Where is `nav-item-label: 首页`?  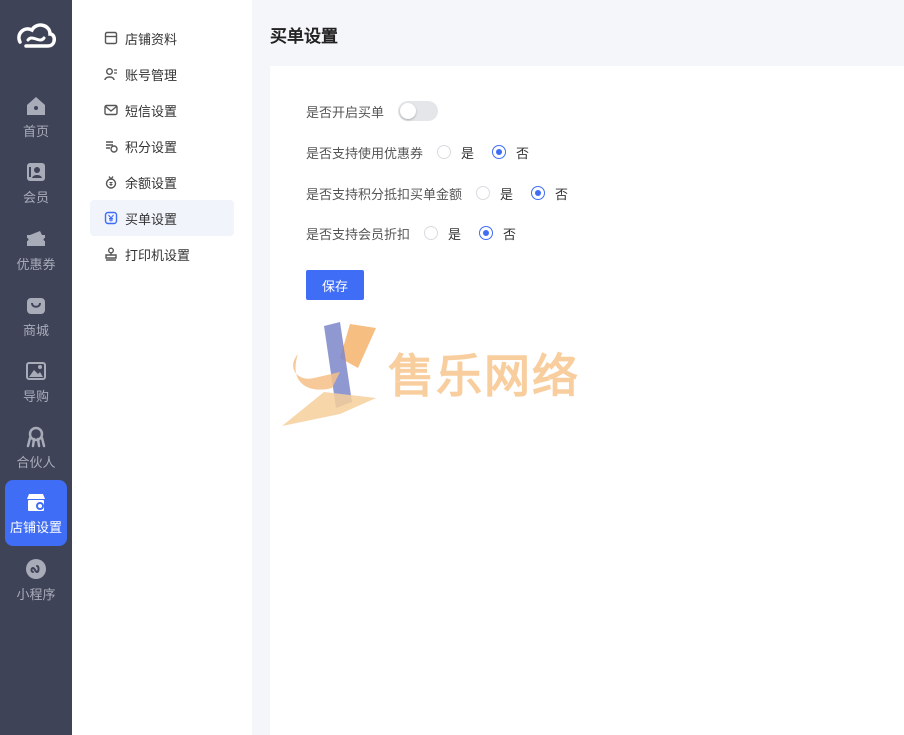
nav-item-label: 首页 is located at coordinates (35, 132).